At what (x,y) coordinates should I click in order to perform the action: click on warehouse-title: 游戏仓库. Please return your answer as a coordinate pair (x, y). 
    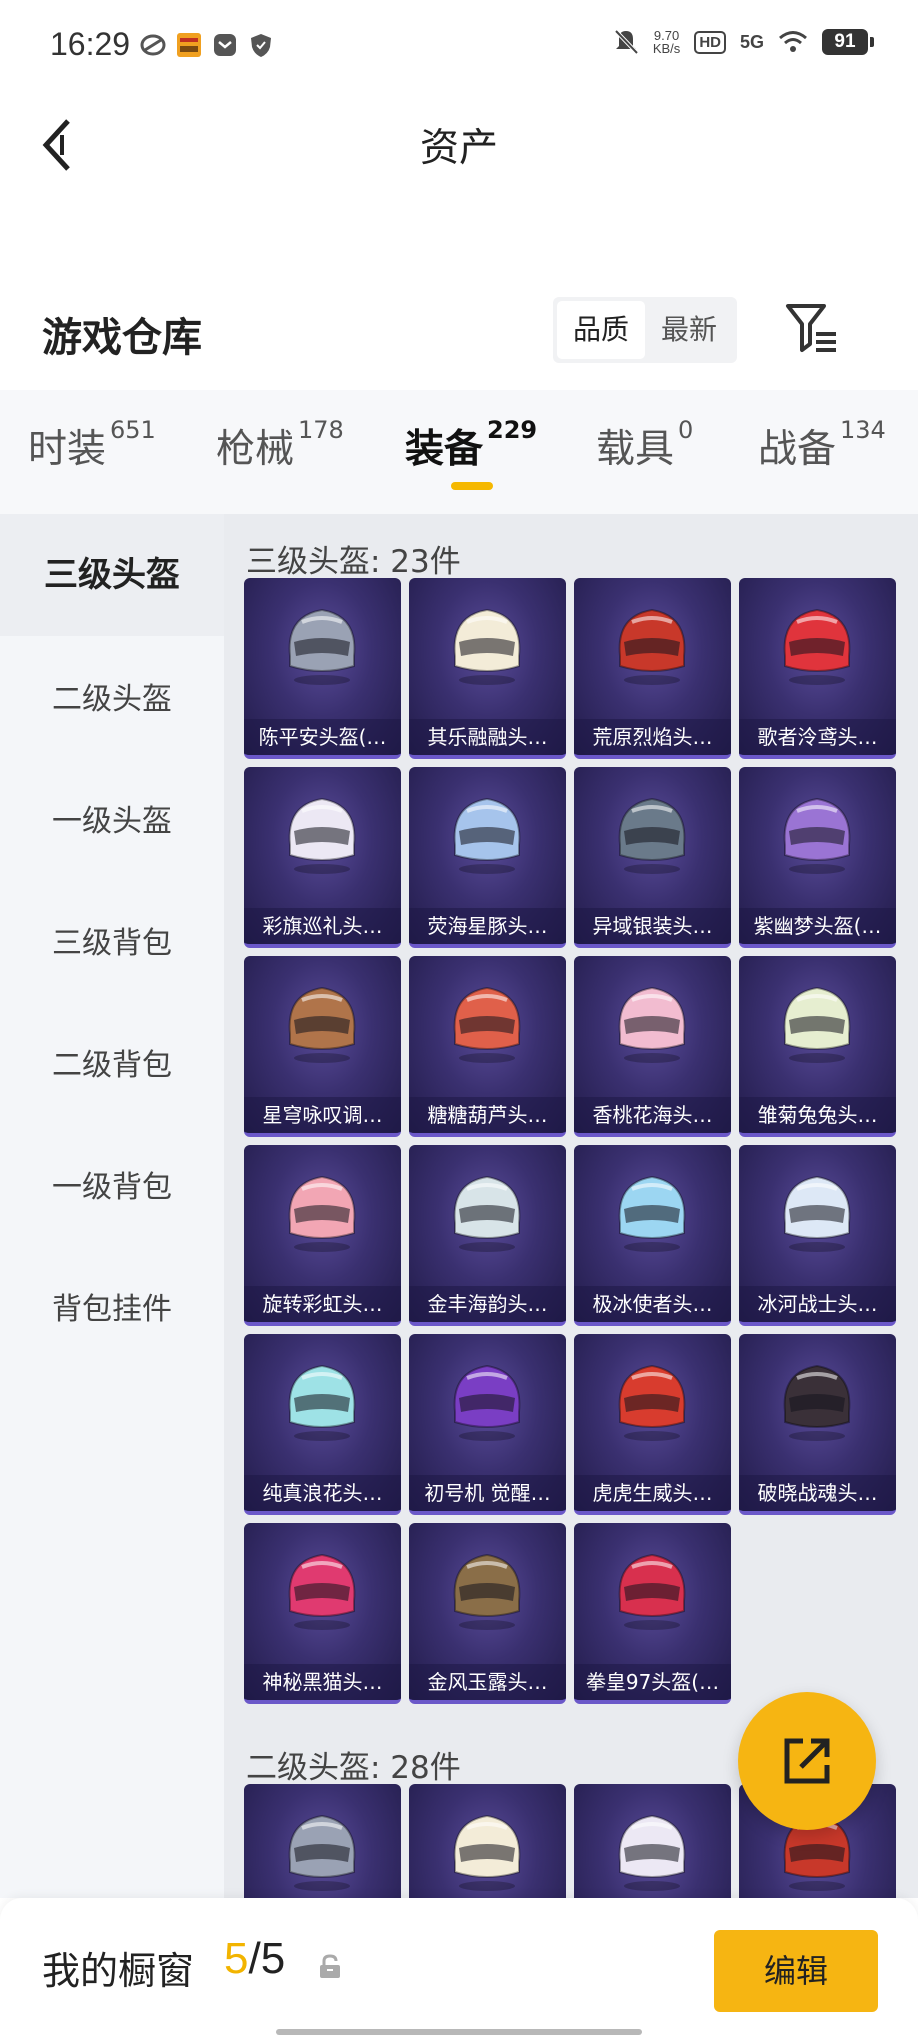
    Looking at the image, I should click on (122, 338).